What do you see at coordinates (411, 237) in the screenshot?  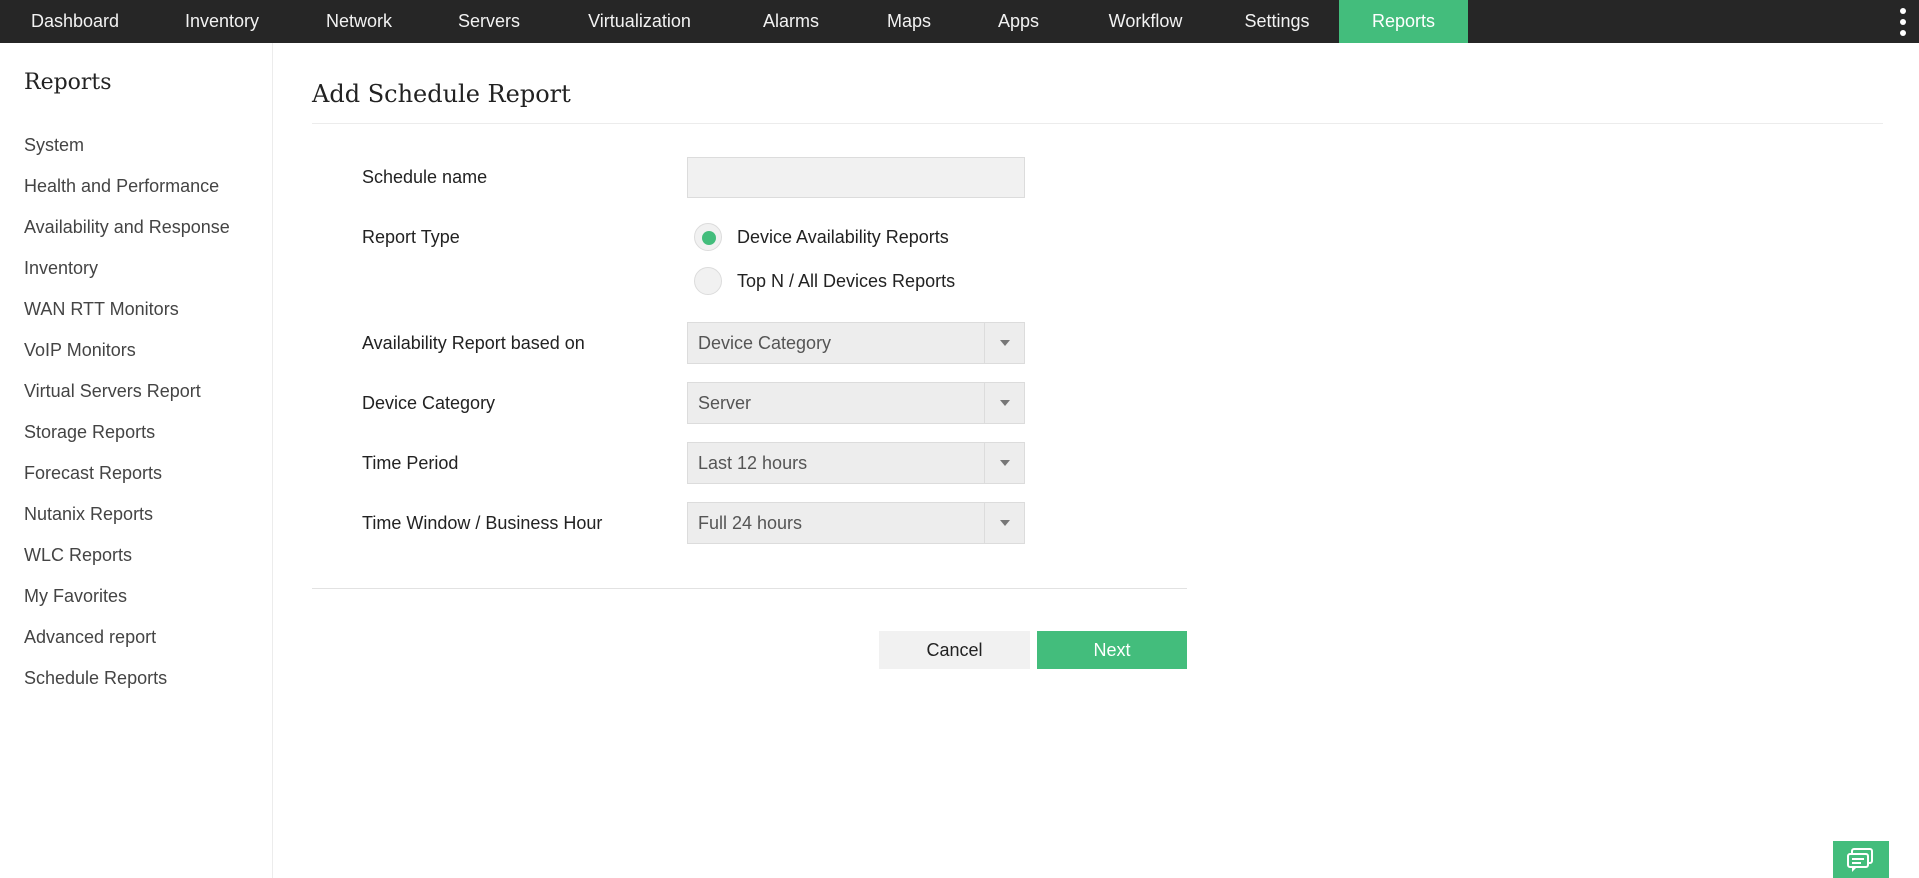 I see `report-type-label: Report Type` at bounding box center [411, 237].